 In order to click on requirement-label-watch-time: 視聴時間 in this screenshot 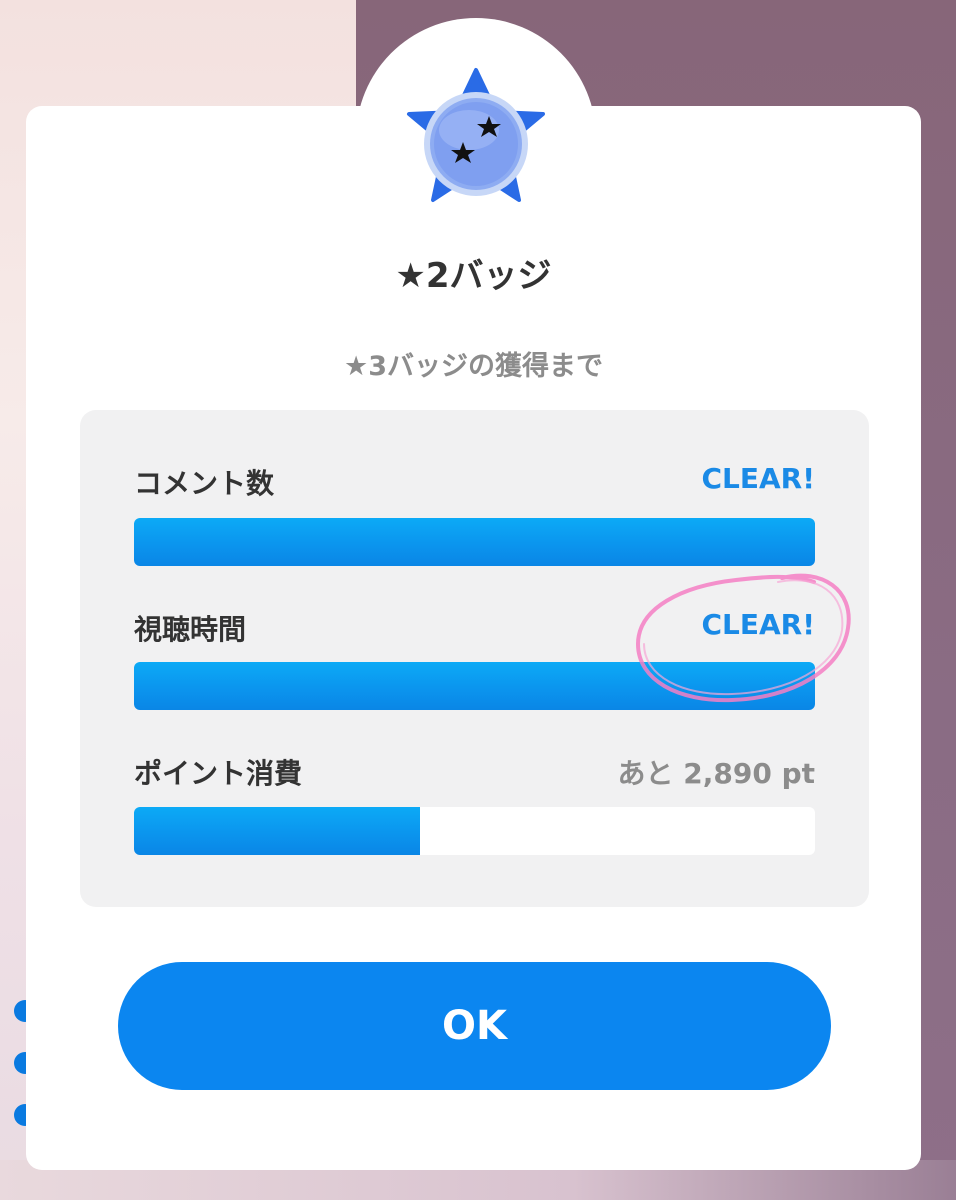, I will do `click(190, 629)`.